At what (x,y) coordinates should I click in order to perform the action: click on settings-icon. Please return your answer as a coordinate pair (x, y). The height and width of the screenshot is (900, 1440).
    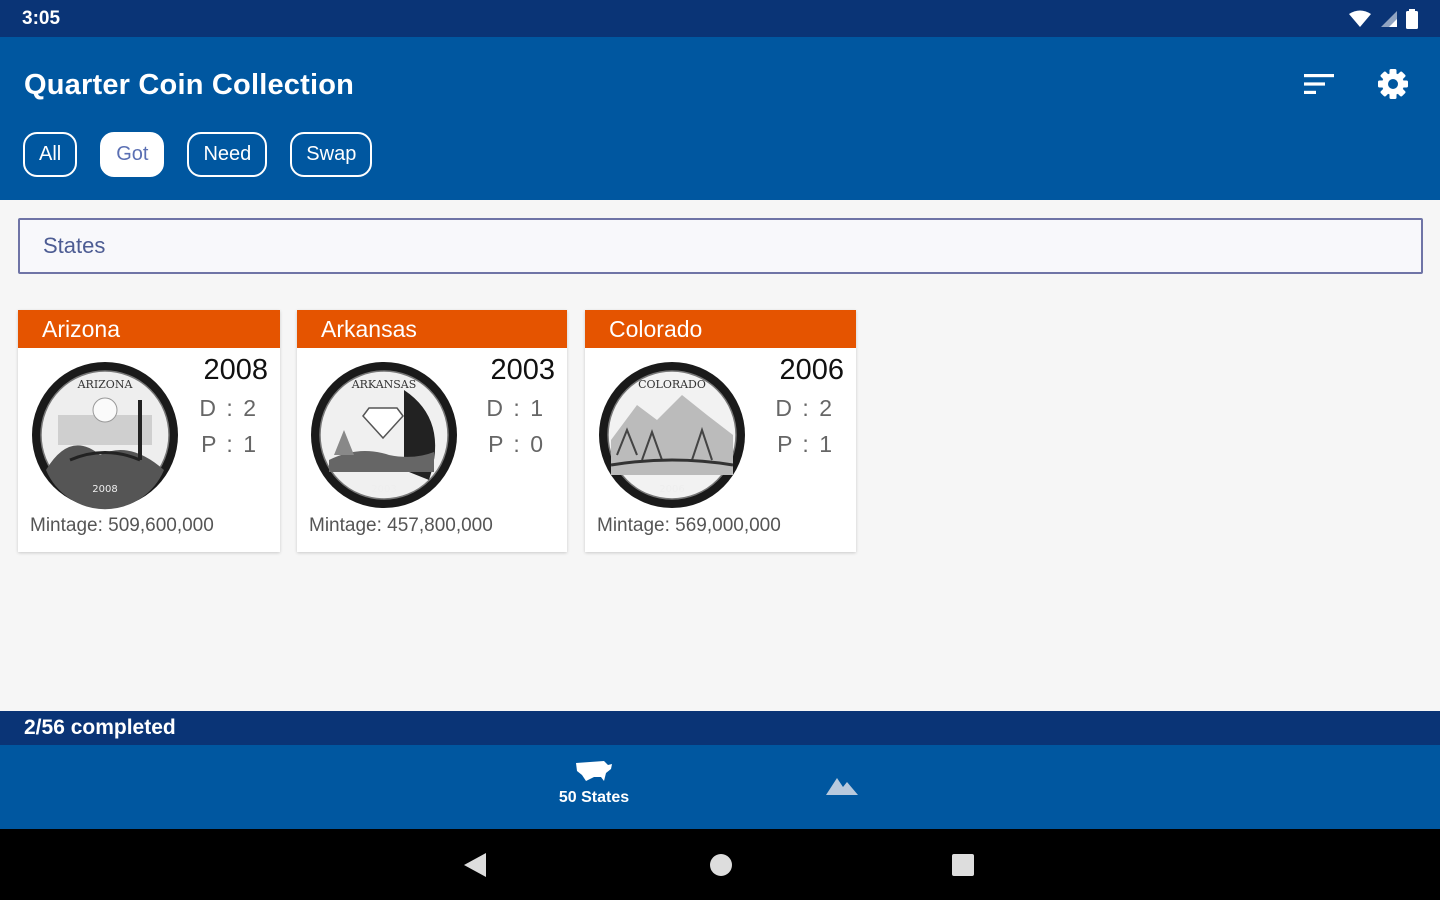
    Looking at the image, I should click on (1393, 84).